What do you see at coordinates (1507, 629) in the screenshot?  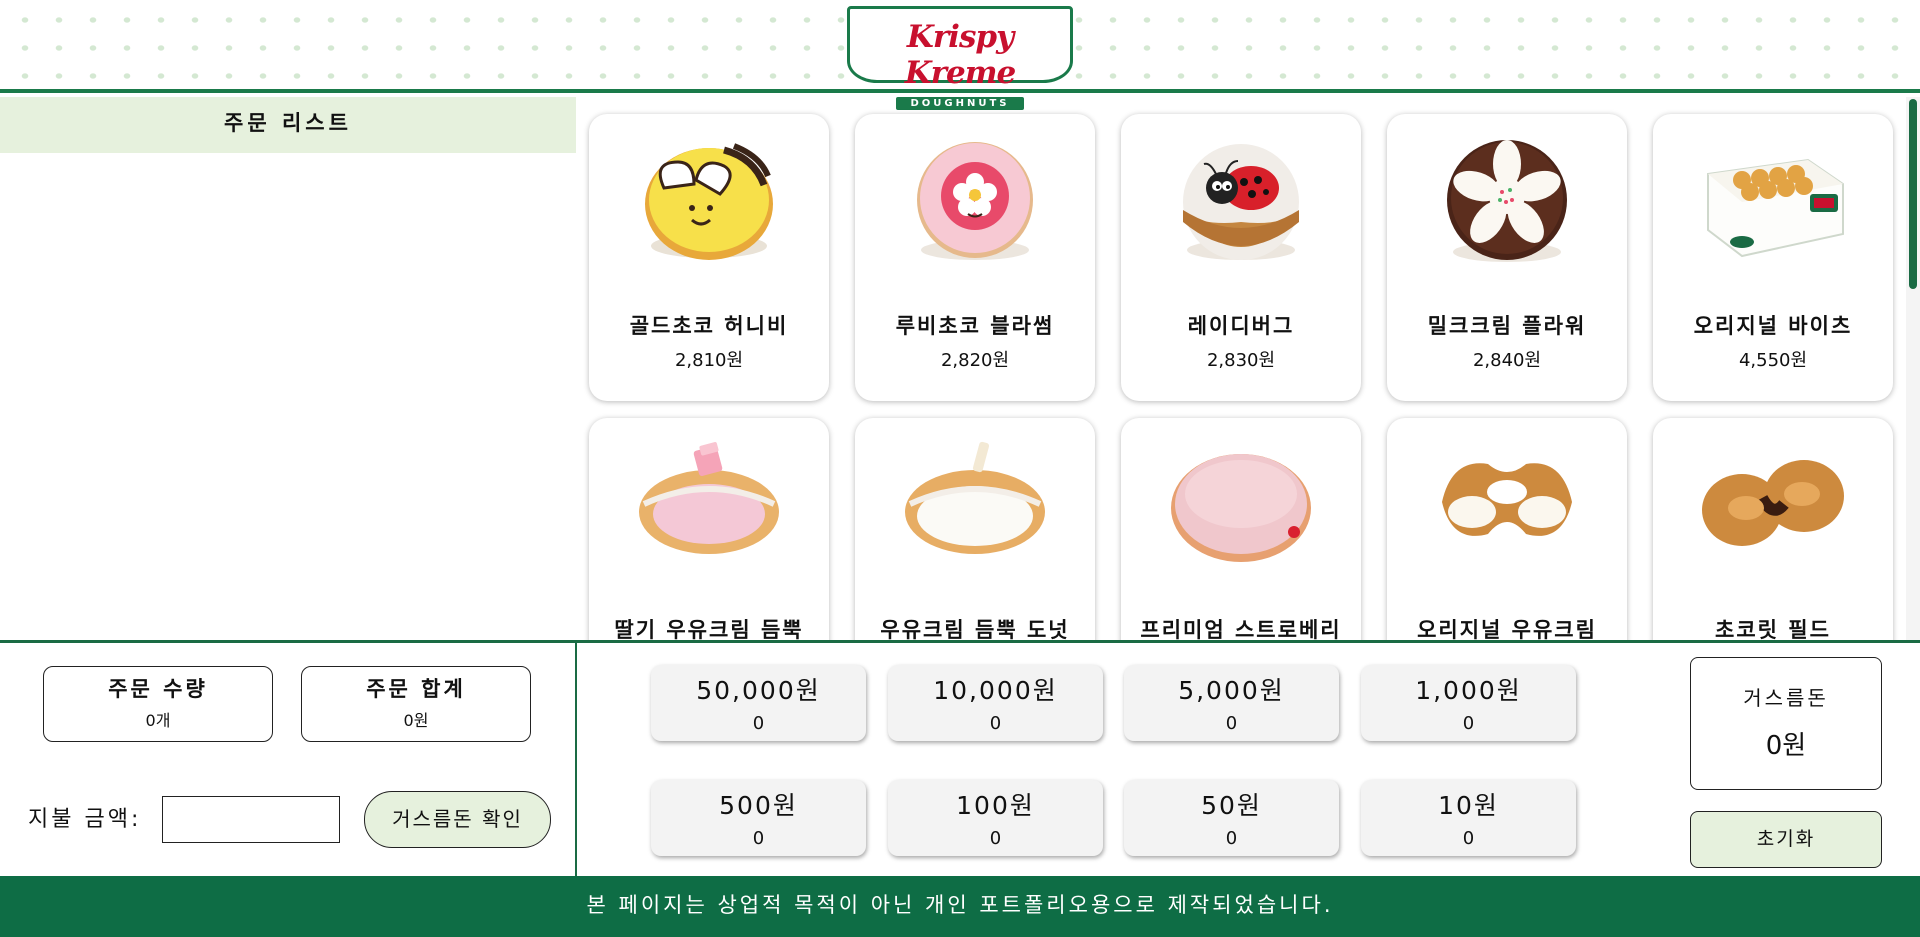 I see `product-name: 오리지널 우유크림` at bounding box center [1507, 629].